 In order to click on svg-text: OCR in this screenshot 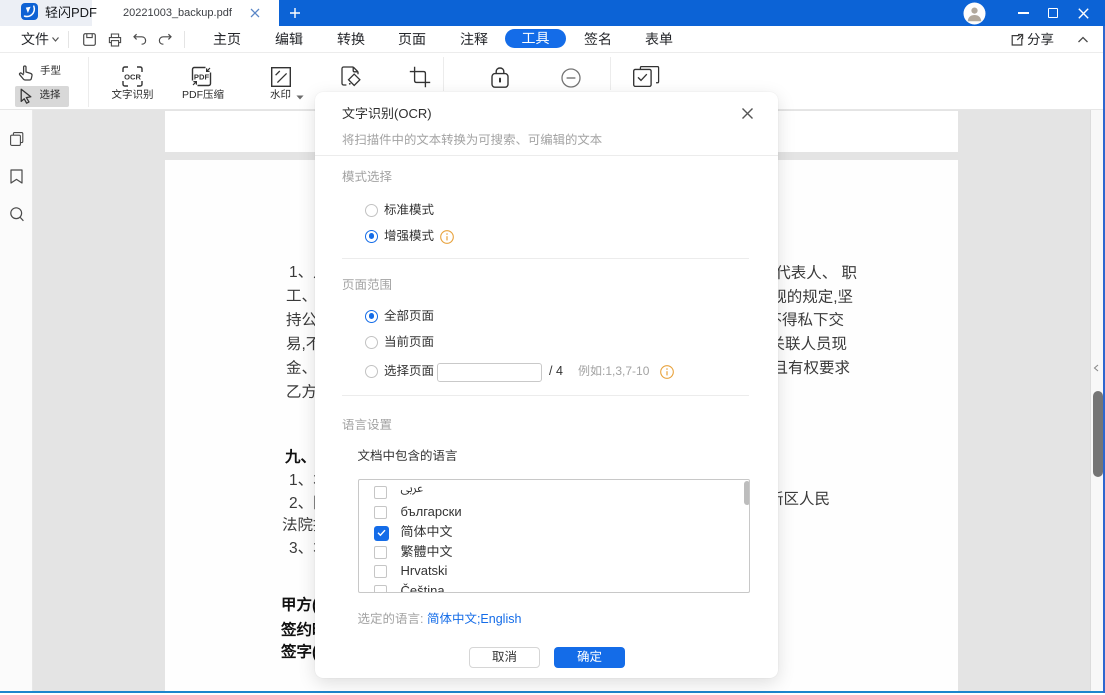, I will do `click(132, 77)`.